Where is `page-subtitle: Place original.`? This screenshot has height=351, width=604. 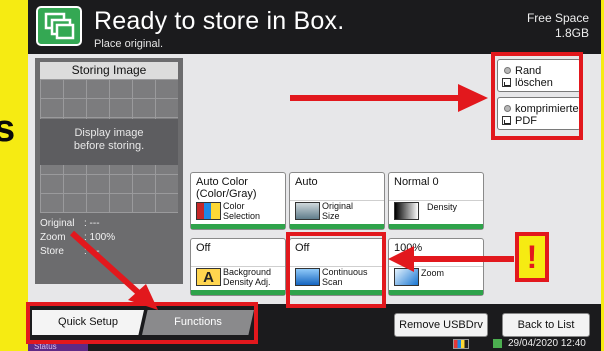 page-subtitle: Place original. is located at coordinates (129, 44).